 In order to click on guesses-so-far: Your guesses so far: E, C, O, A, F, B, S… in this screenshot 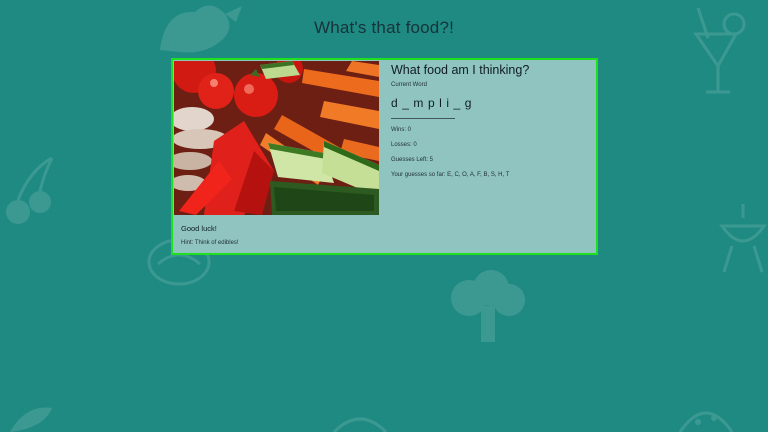, I will do `click(450, 175)`.